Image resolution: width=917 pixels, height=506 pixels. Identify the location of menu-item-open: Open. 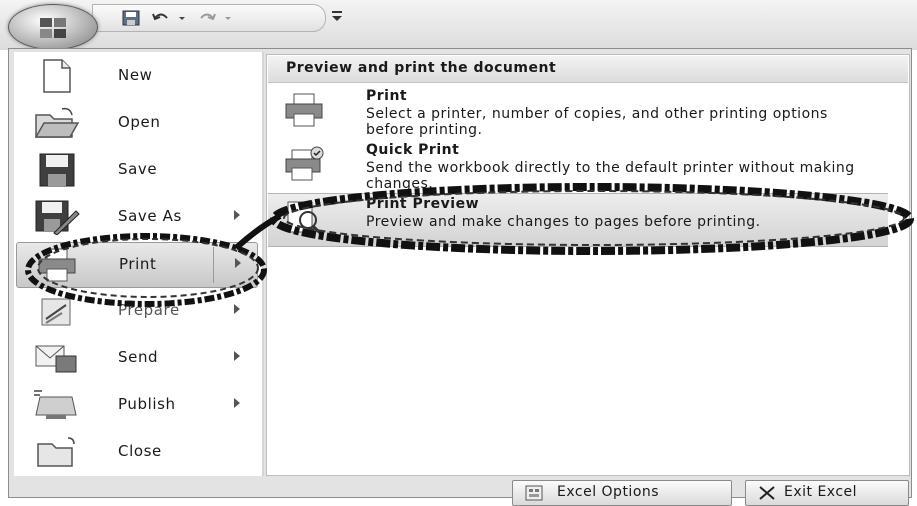
(136, 123).